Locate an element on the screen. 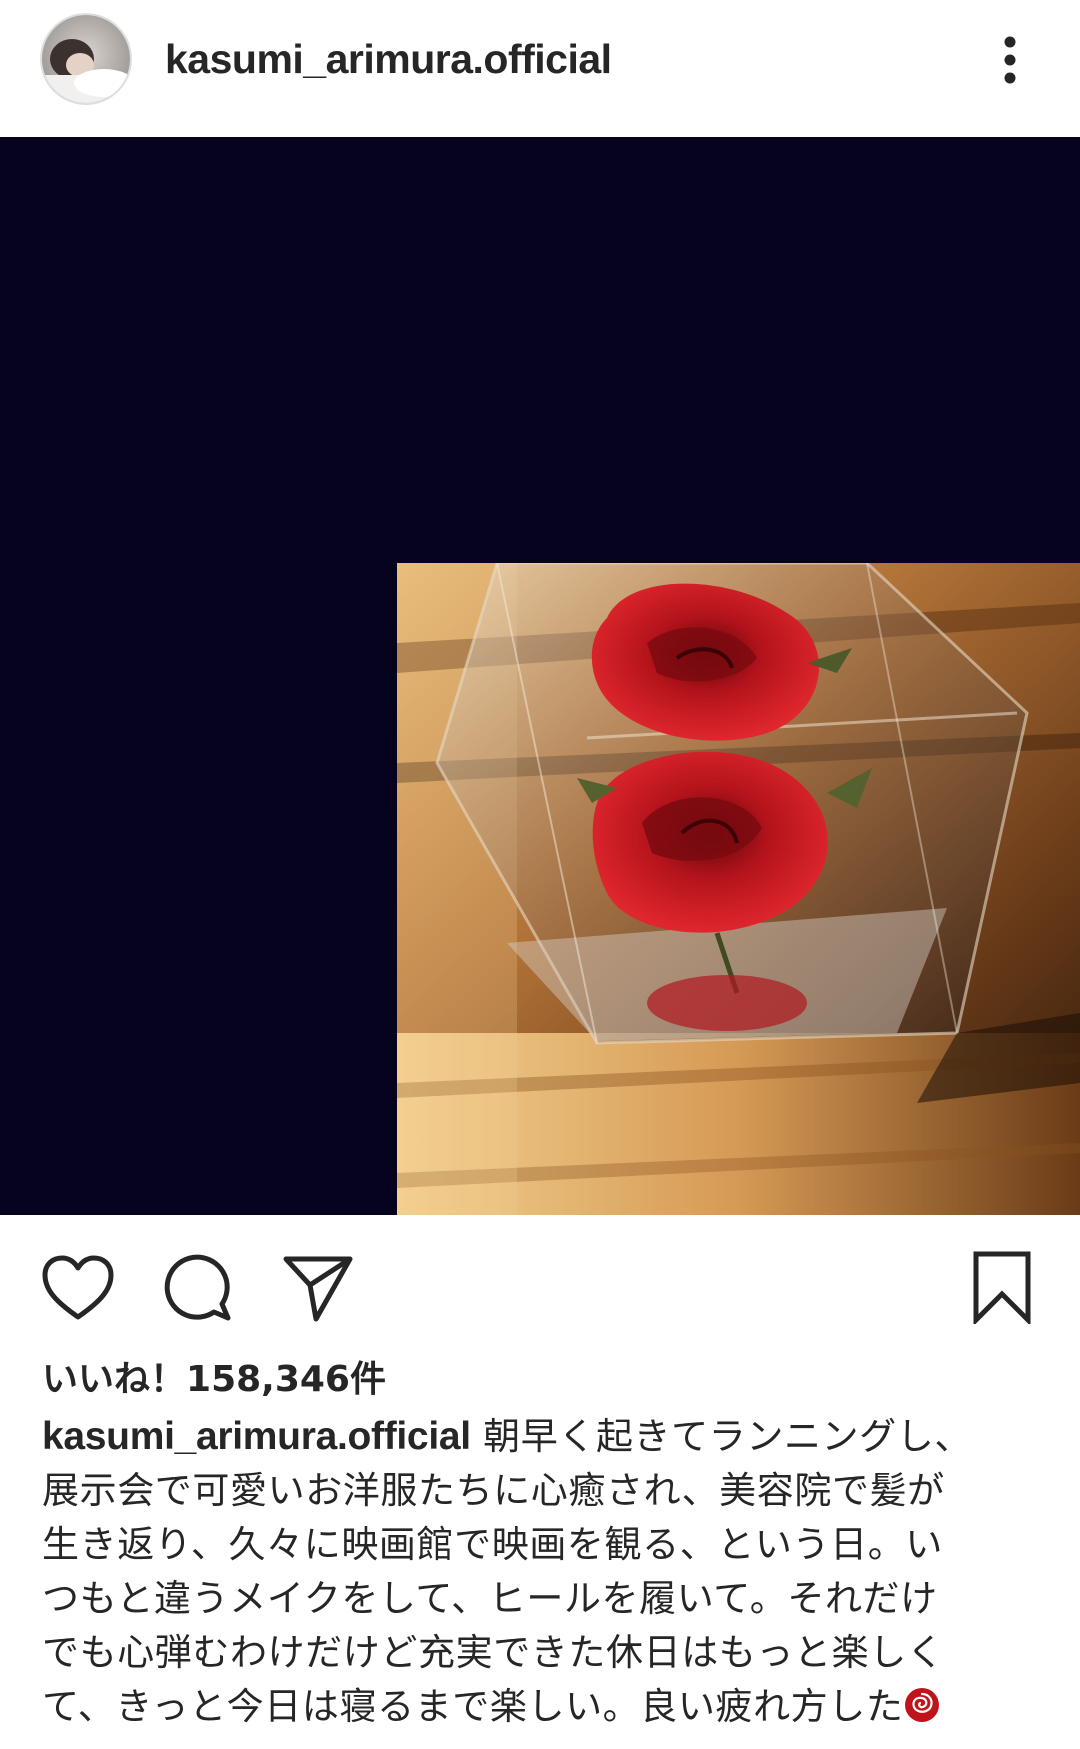 This screenshot has width=1080, height=1749. caption-line-2: 展示会で可愛いお洋服たちに心癒され、美容院で髪が is located at coordinates (493, 1490).